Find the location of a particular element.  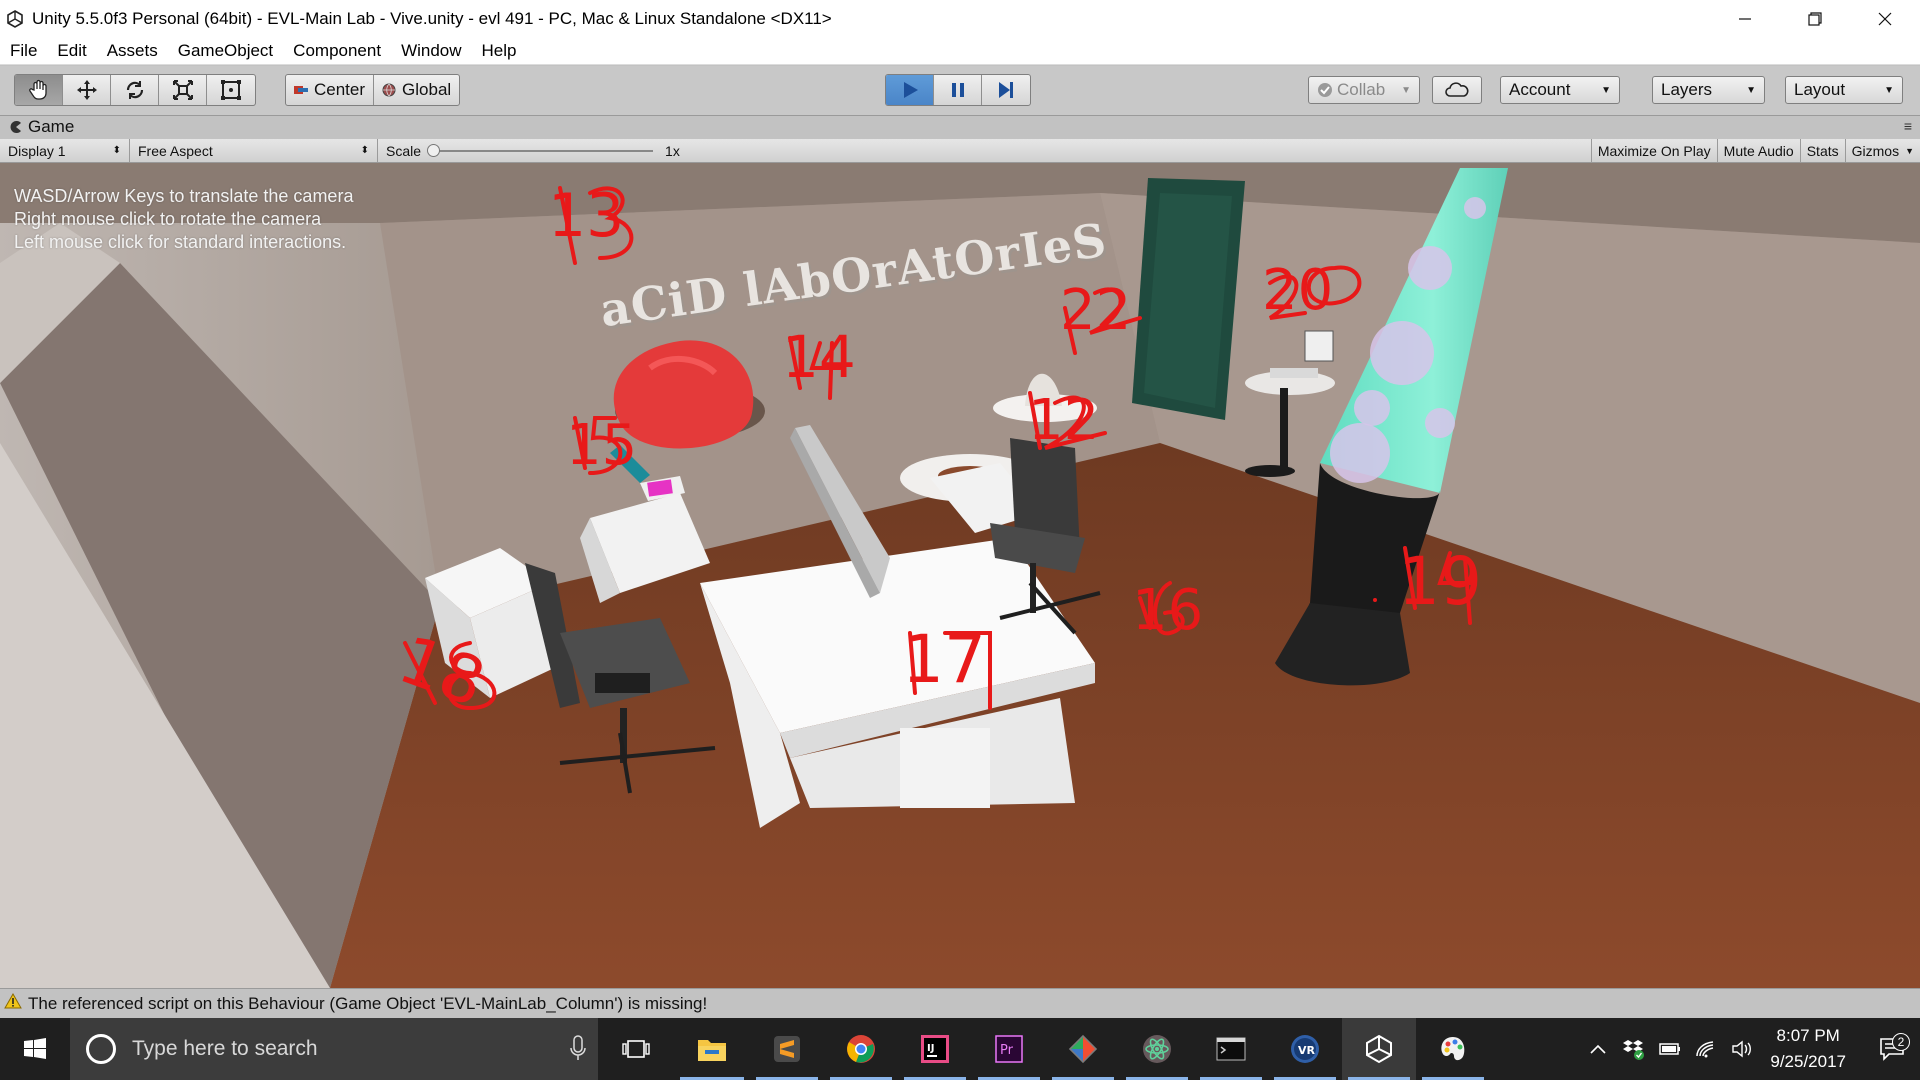

maximize-label: Maximize On Play is located at coordinates (1654, 150).